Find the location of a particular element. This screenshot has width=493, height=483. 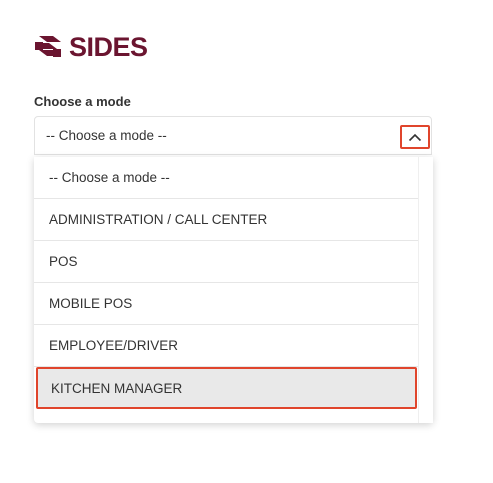

brand-logo: SIDES is located at coordinates (90, 47).